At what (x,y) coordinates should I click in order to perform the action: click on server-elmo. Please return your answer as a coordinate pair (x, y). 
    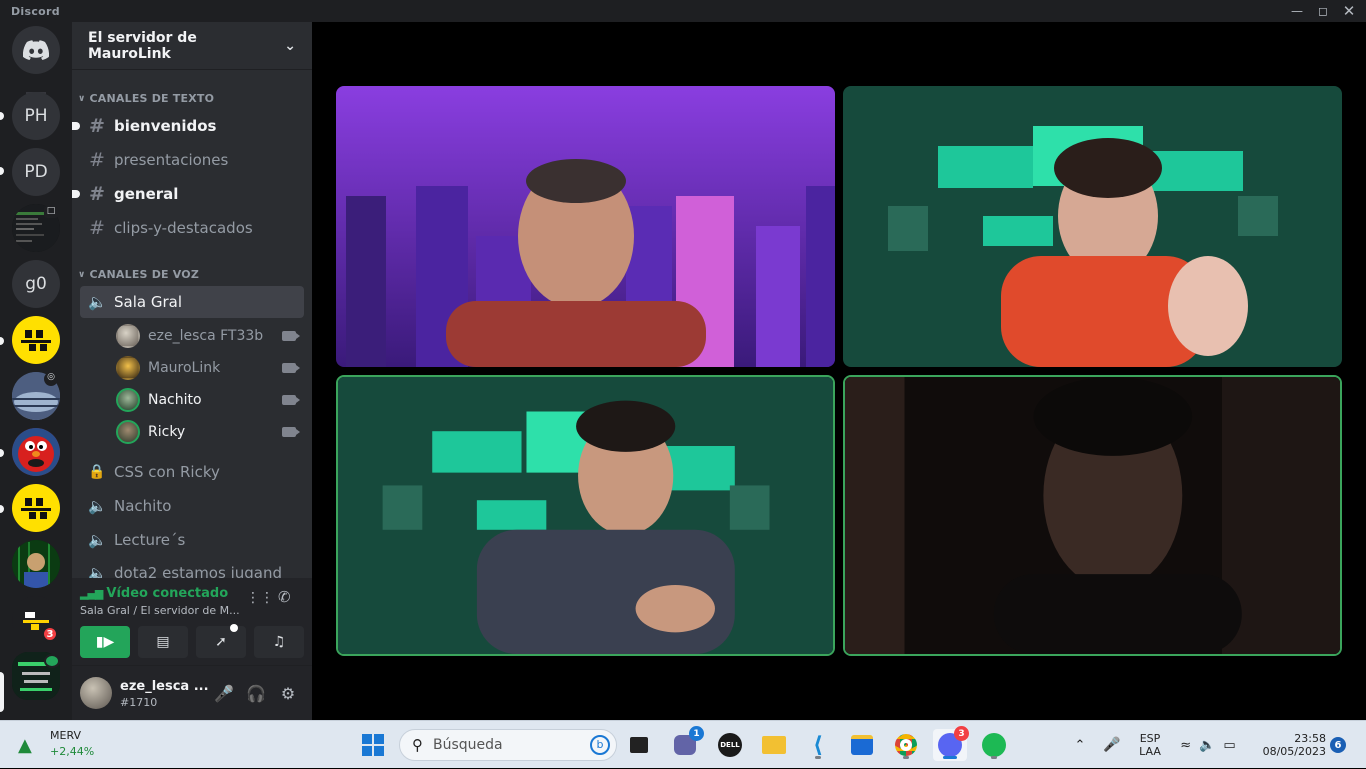
    Looking at the image, I should click on (36, 452).